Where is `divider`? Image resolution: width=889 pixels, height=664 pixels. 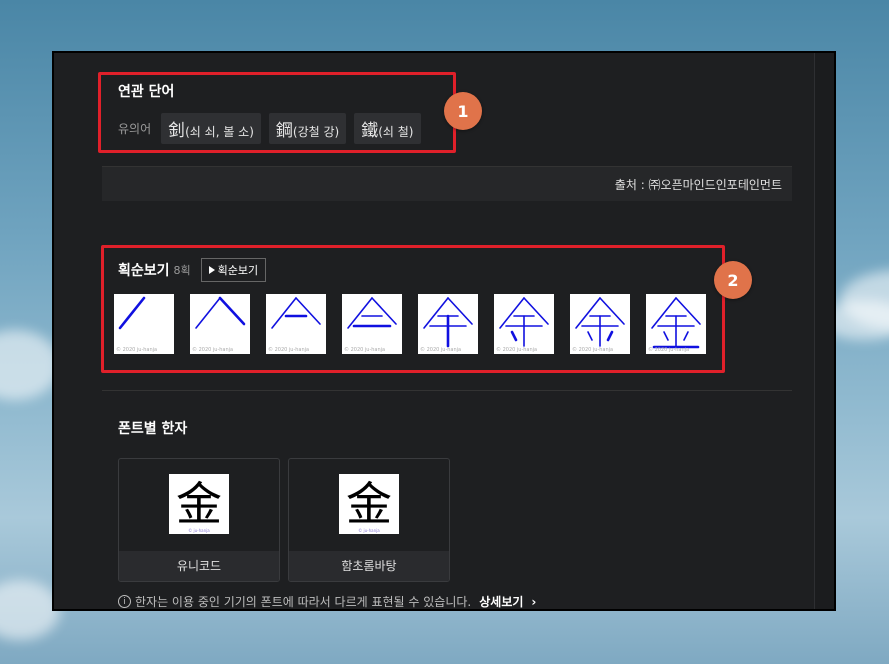 divider is located at coordinates (447, 390).